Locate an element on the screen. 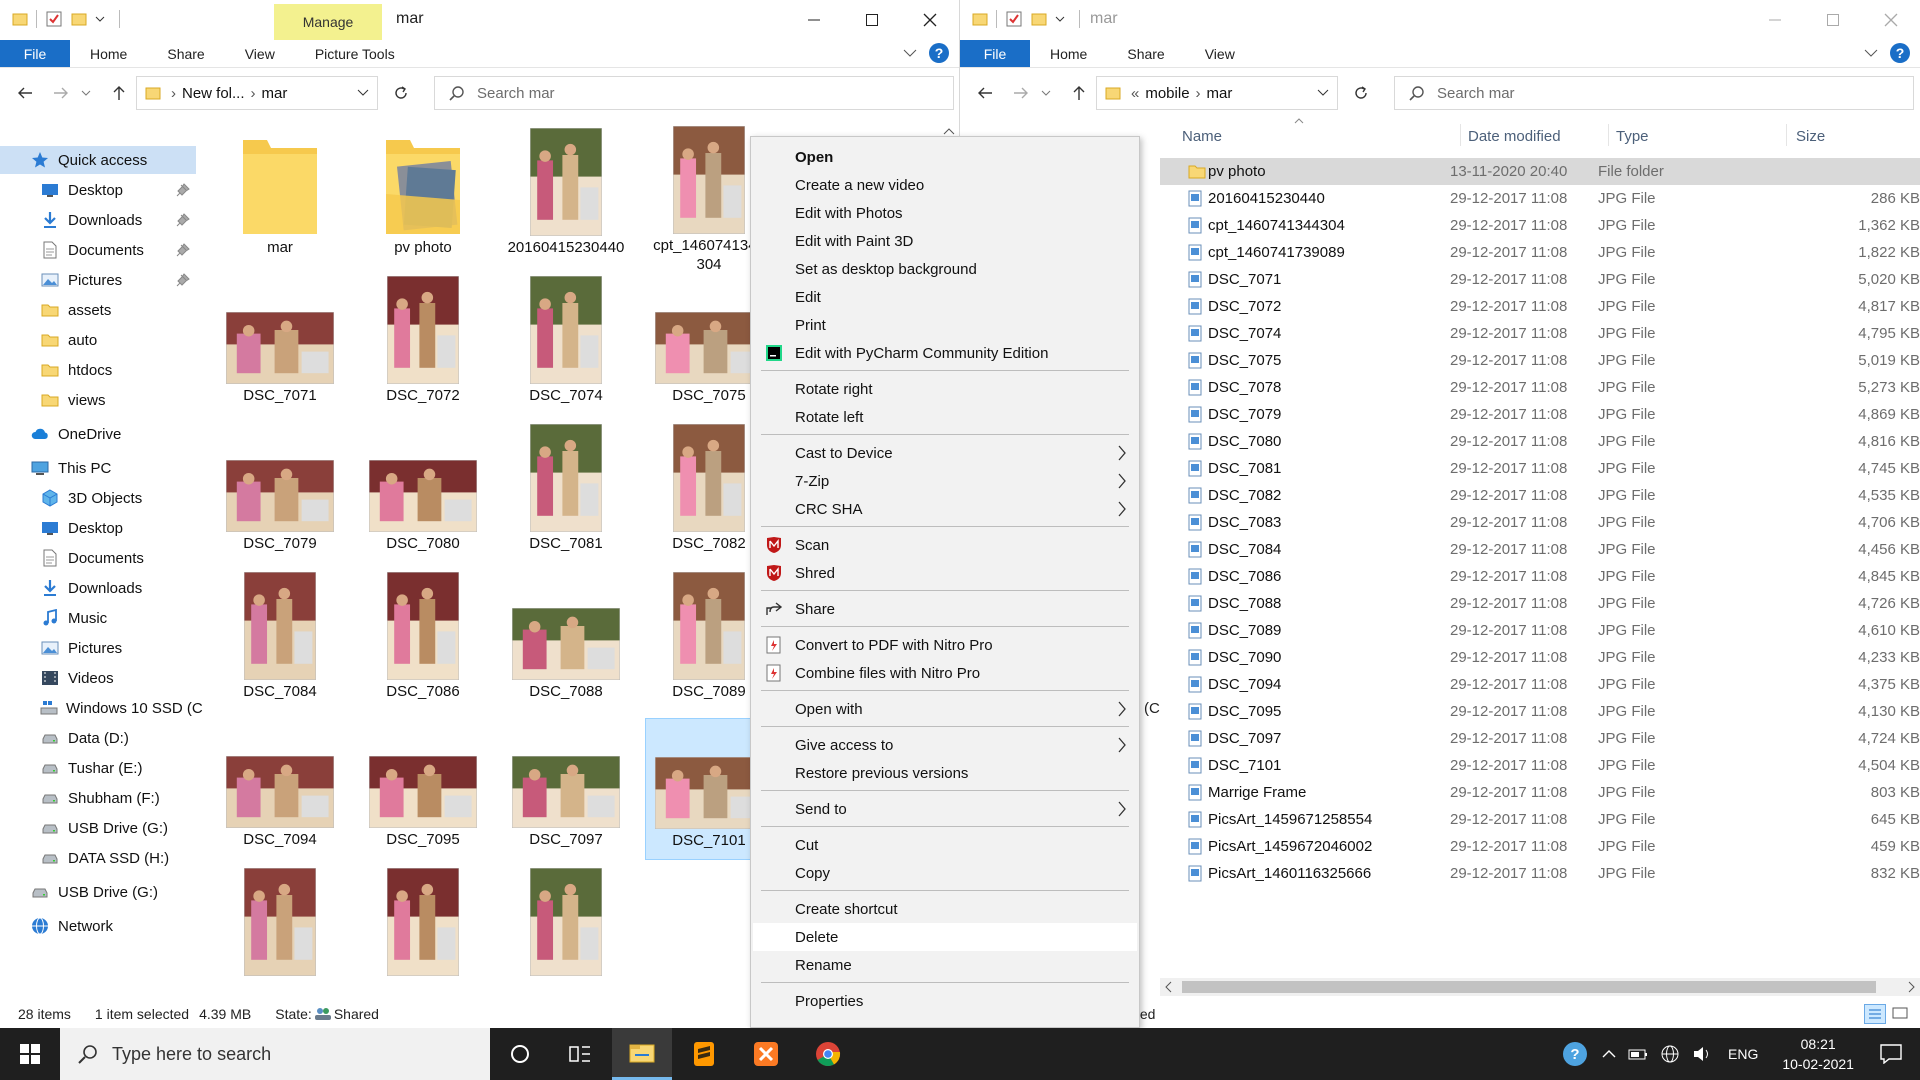 The height and width of the screenshot is (1080, 1920). xampp-icon is located at coordinates (766, 1054).